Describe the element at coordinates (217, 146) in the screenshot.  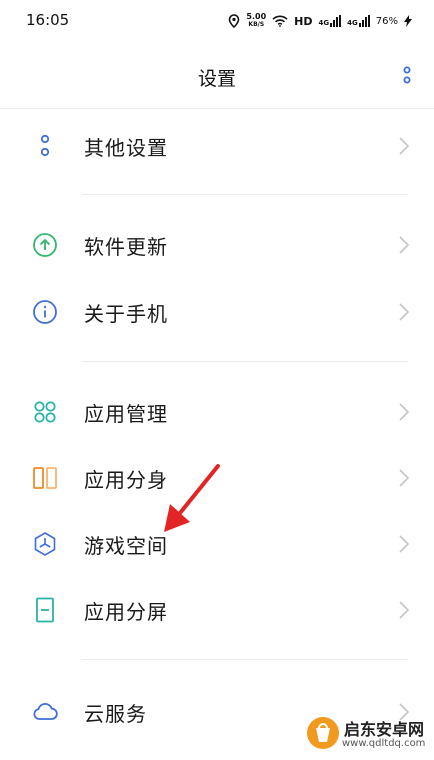
I see `settings-item-other: 其他设置` at that location.